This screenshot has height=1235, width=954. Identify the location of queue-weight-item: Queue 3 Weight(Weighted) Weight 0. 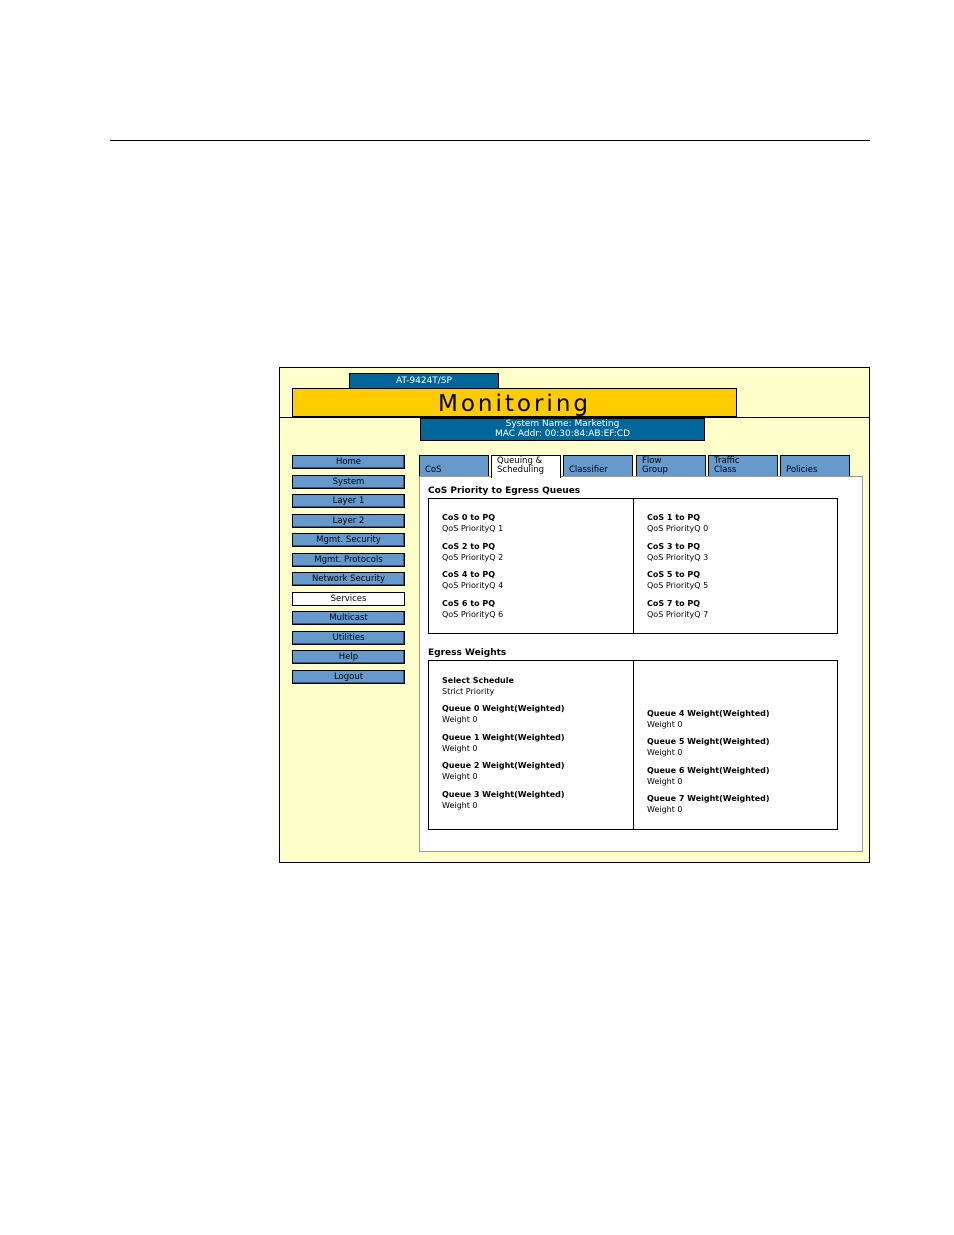
(503, 800).